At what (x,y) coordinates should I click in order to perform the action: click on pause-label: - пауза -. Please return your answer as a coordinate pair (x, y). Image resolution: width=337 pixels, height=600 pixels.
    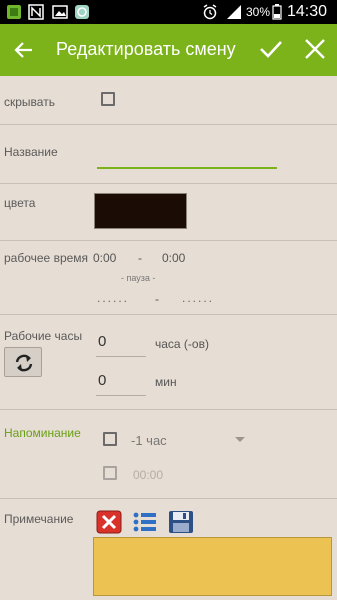
    Looking at the image, I should click on (138, 278).